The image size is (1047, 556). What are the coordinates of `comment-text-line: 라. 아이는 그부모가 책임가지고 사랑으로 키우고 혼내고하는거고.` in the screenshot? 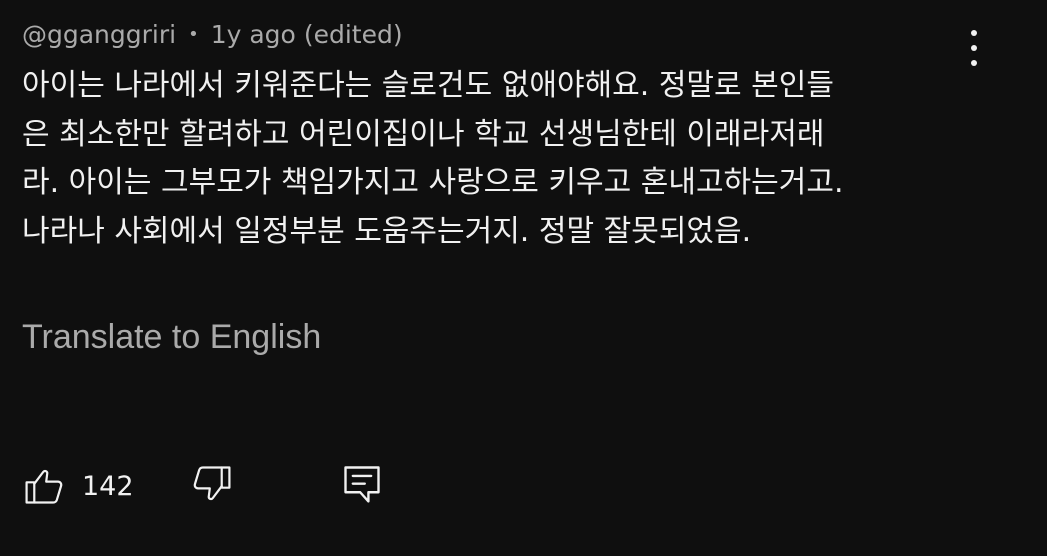 It's located at (433, 182).